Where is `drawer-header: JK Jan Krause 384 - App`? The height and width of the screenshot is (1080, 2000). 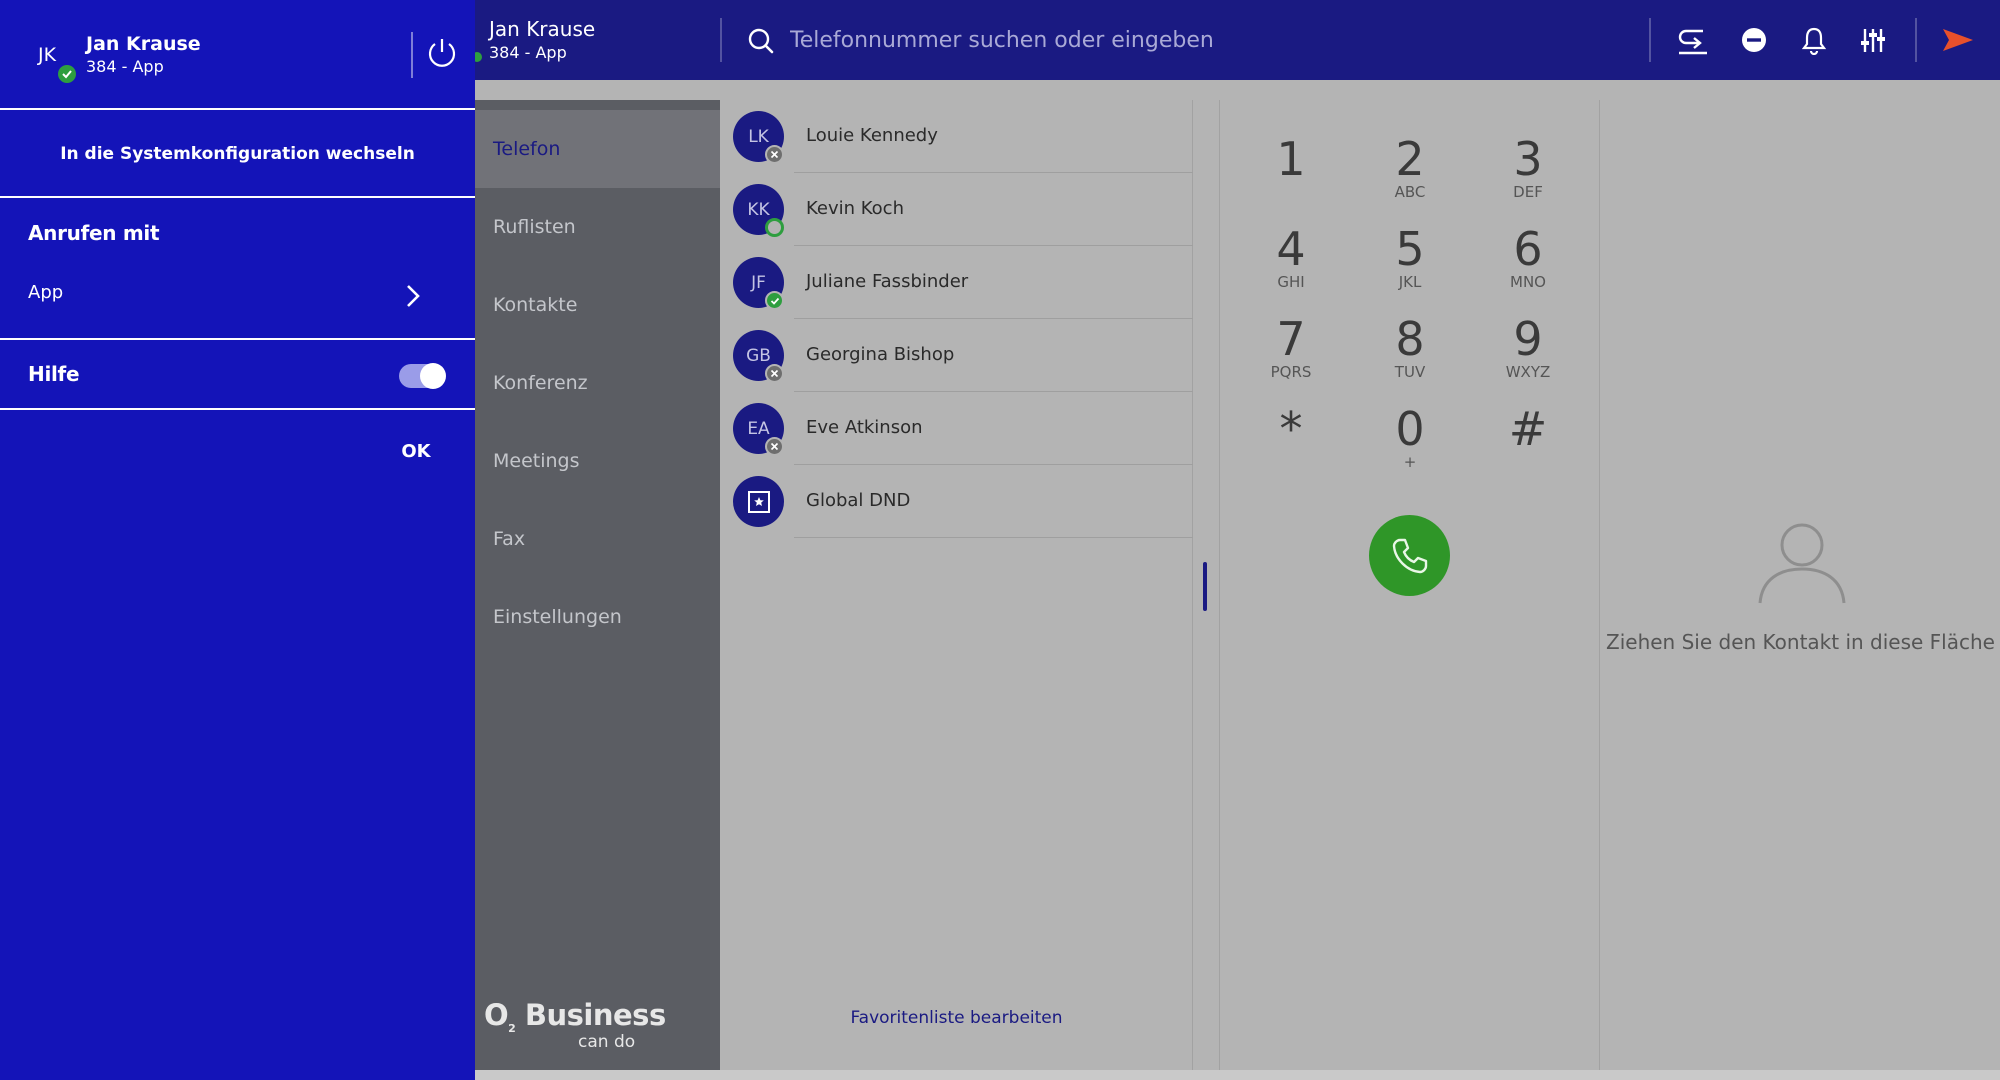 drawer-header: JK Jan Krause 384 - App is located at coordinates (237, 55).